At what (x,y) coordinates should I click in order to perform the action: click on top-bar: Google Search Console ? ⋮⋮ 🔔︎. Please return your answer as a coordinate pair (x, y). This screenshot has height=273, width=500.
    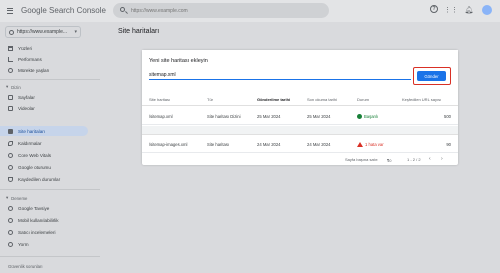
    Looking at the image, I should click on (250, 11).